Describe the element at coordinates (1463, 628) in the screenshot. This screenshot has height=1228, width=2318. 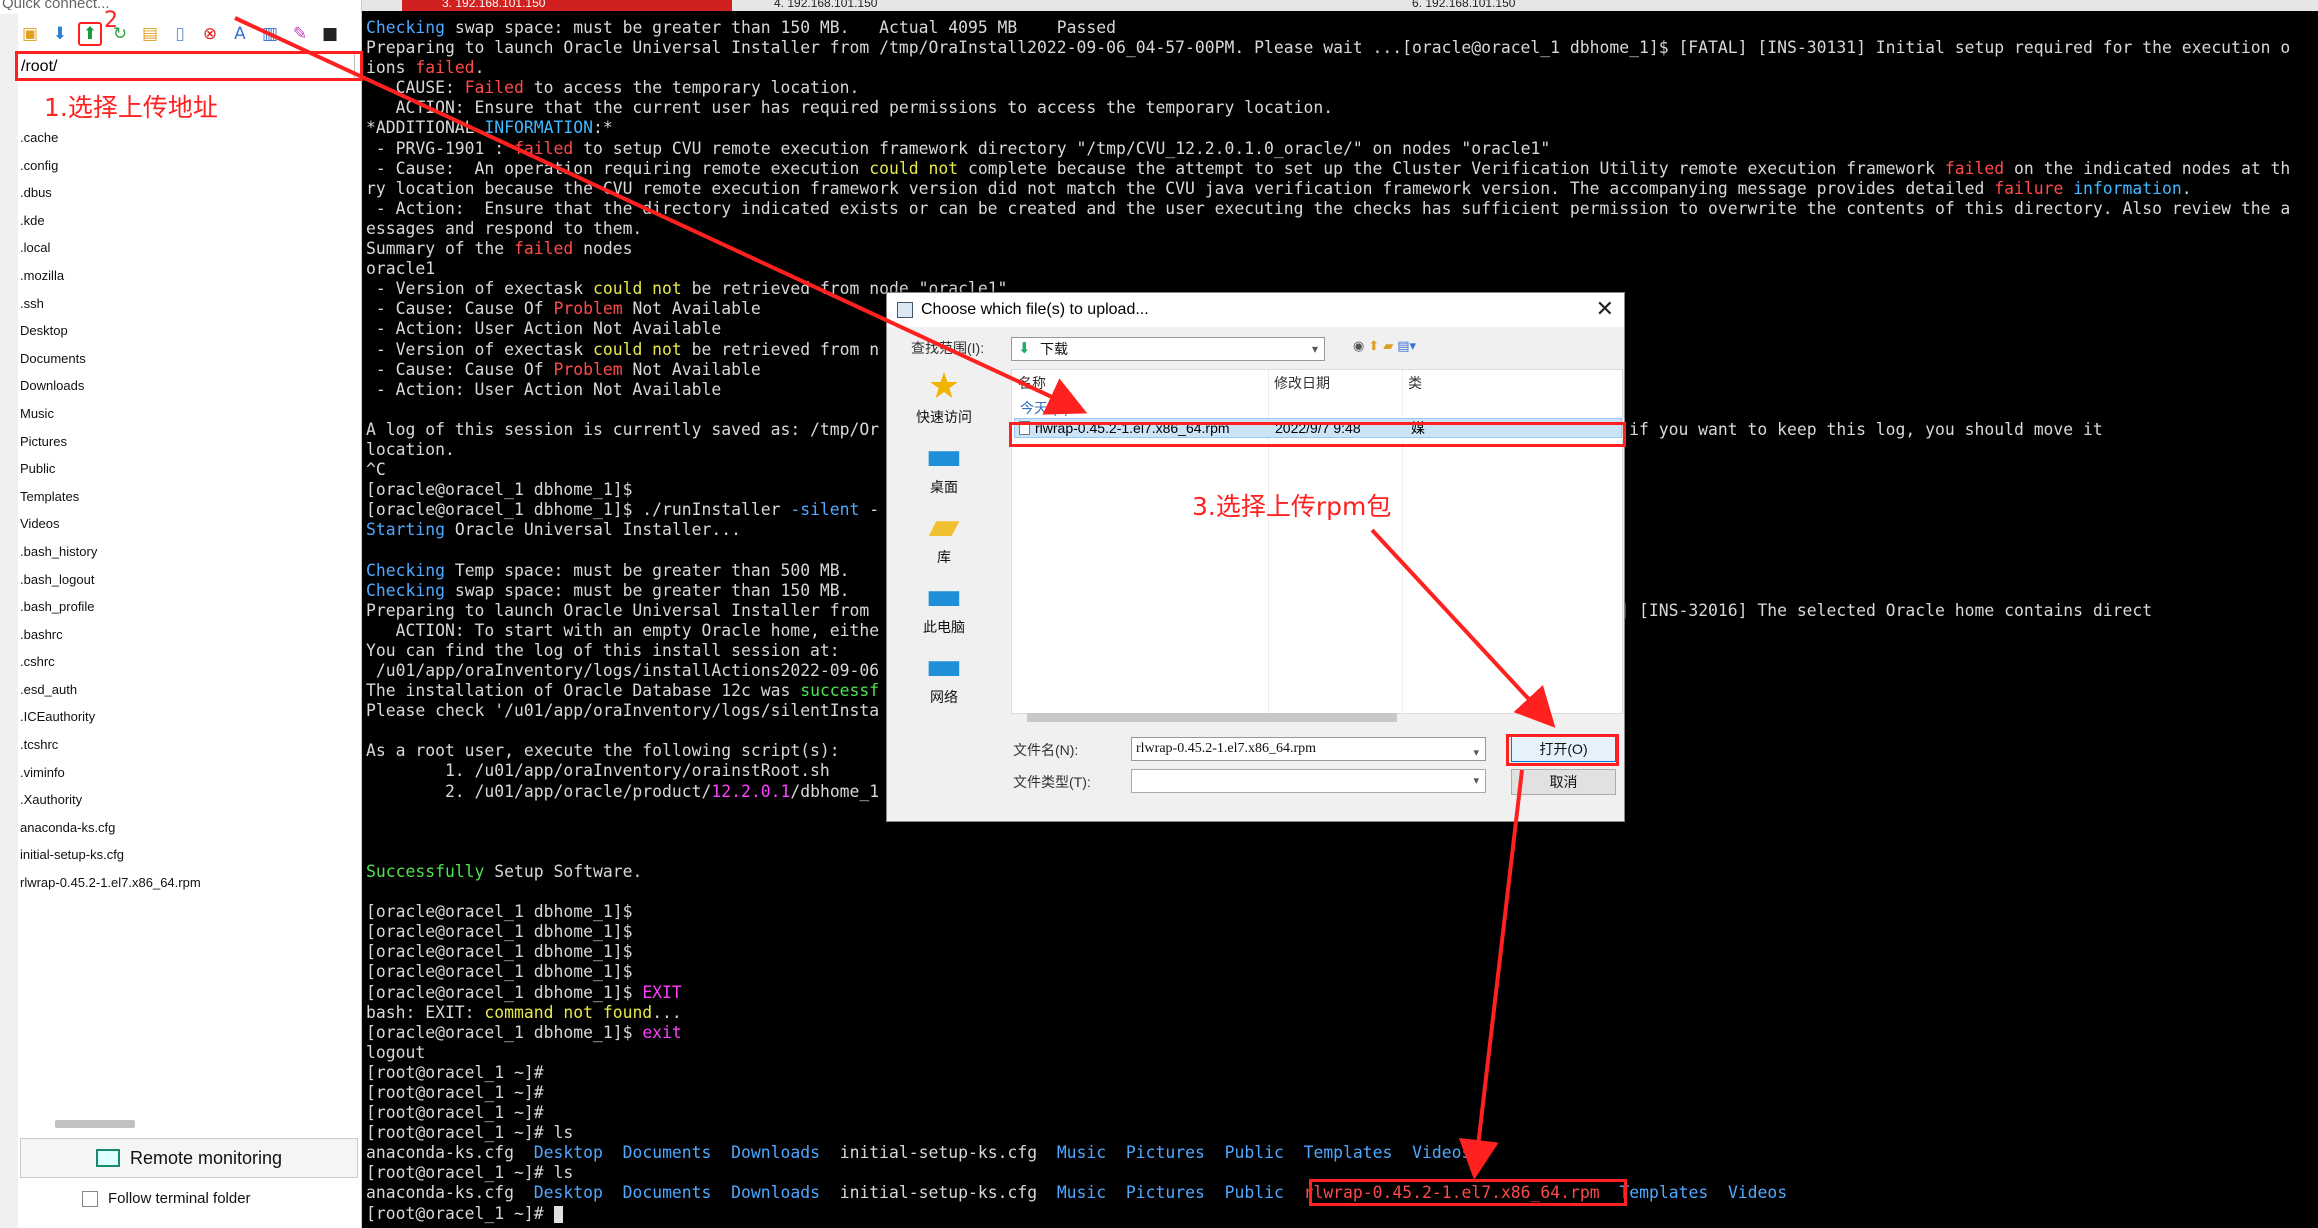
I see `arrow-to-open` at that location.